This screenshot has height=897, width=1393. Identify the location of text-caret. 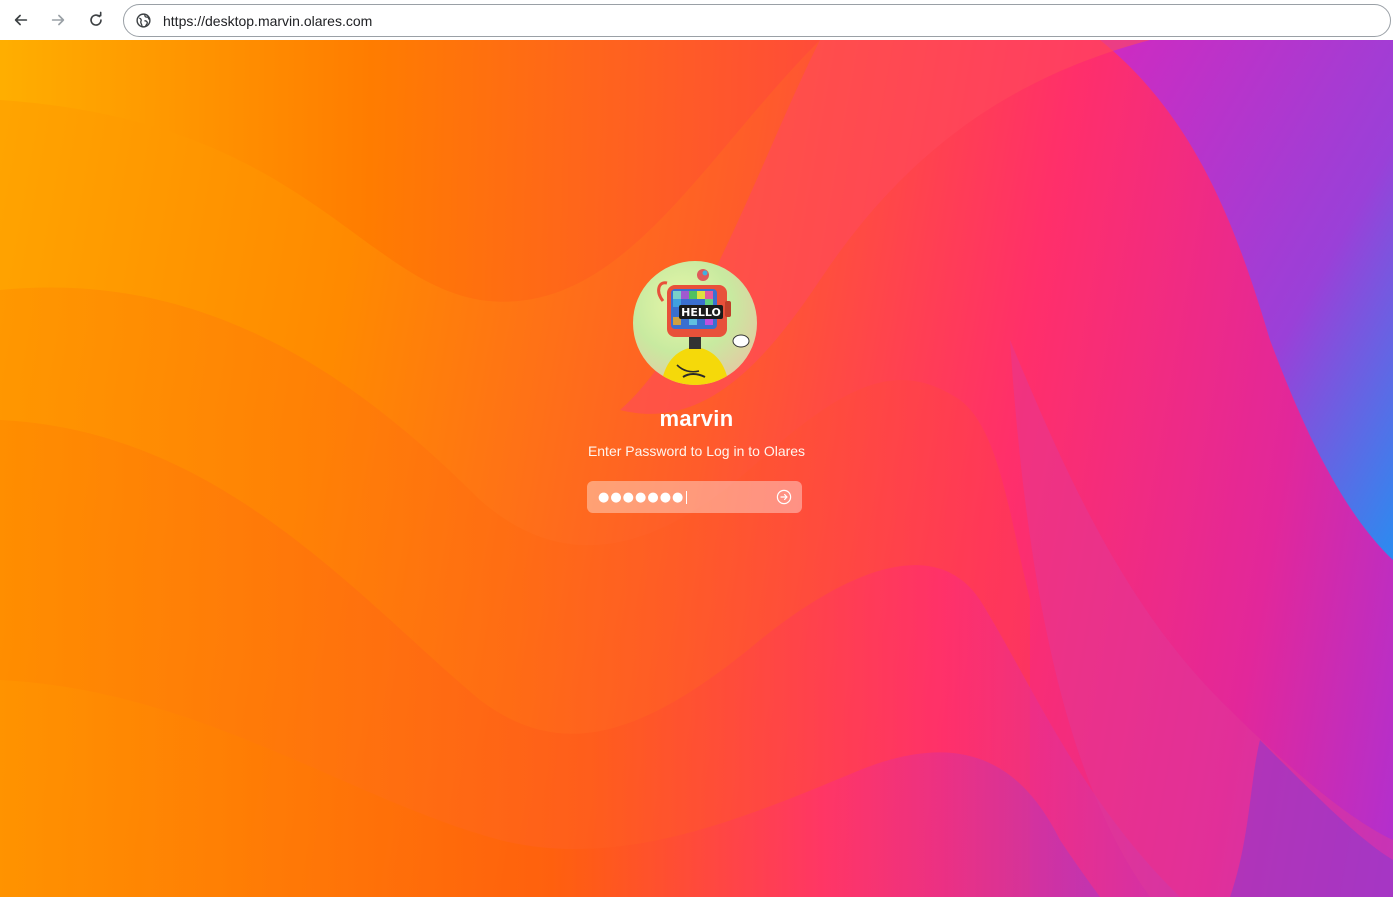
(687, 497).